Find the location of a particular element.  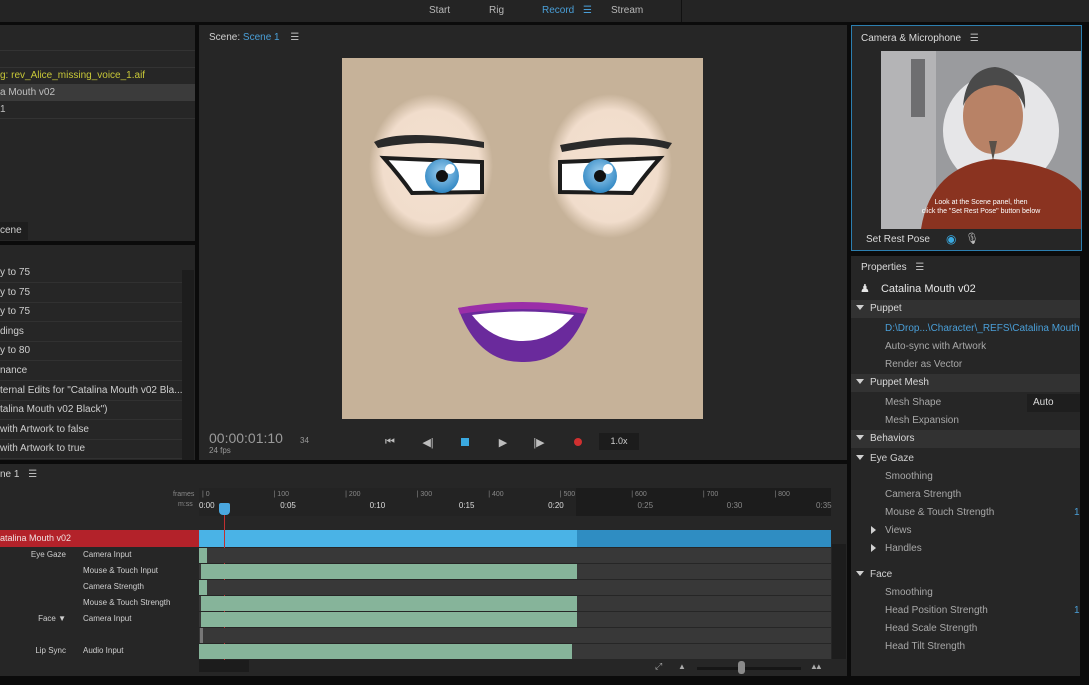

microphone-icon: 🎙 is located at coordinates (972, 238).